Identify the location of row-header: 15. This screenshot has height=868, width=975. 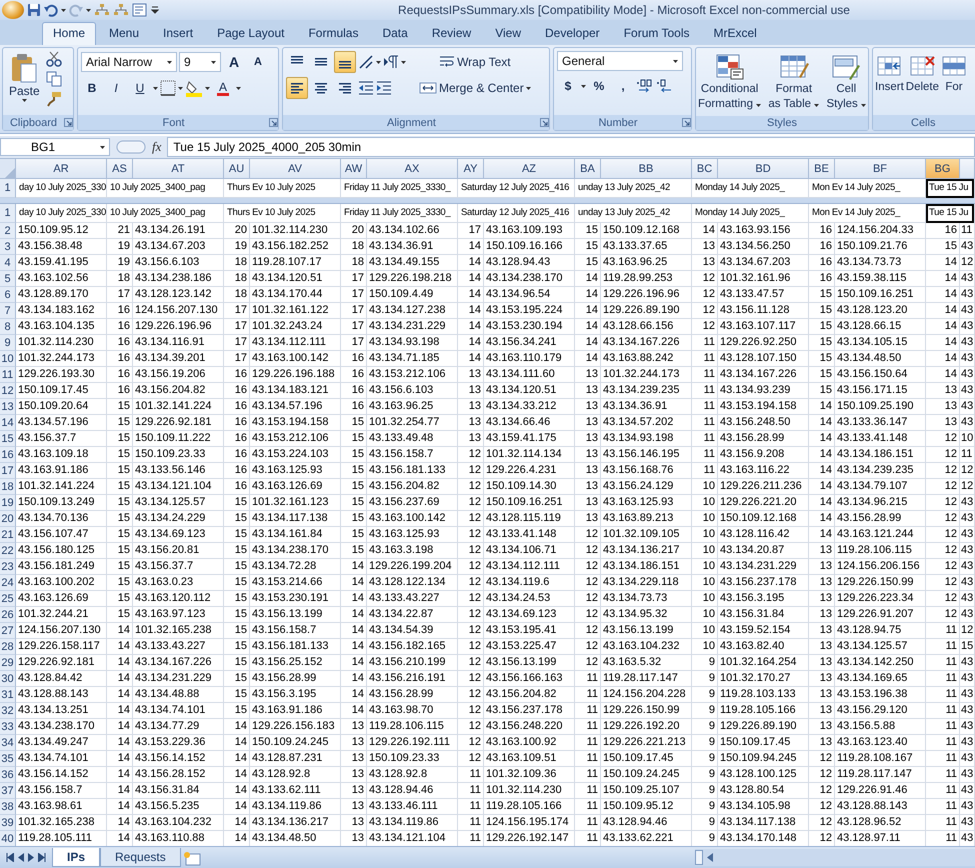
(8, 439).